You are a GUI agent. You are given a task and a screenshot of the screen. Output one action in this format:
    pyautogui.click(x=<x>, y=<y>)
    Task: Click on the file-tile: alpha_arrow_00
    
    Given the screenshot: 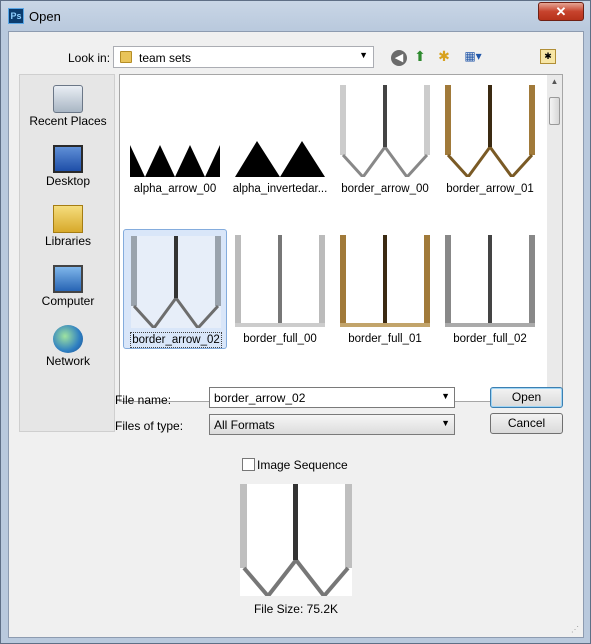 What is the action you would take?
    pyautogui.click(x=175, y=139)
    